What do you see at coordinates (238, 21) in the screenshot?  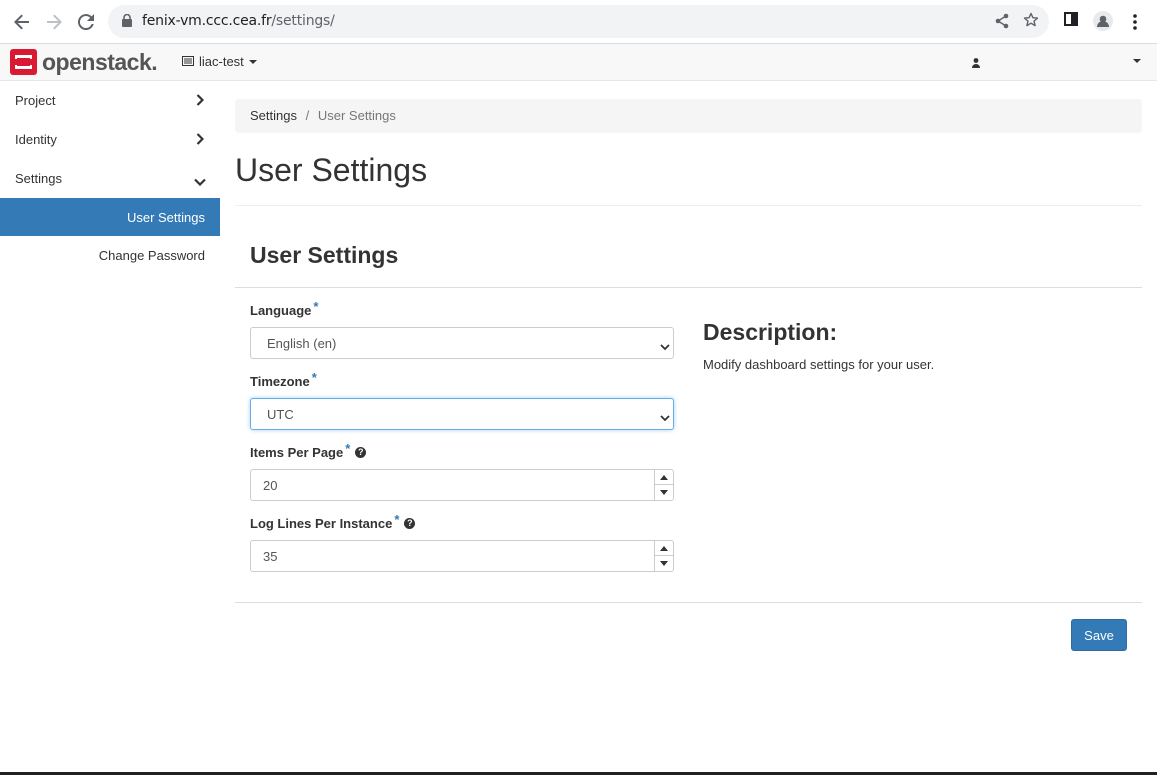 I see `url-text: fenix-vm.ccc.cea.fr/settings/` at bounding box center [238, 21].